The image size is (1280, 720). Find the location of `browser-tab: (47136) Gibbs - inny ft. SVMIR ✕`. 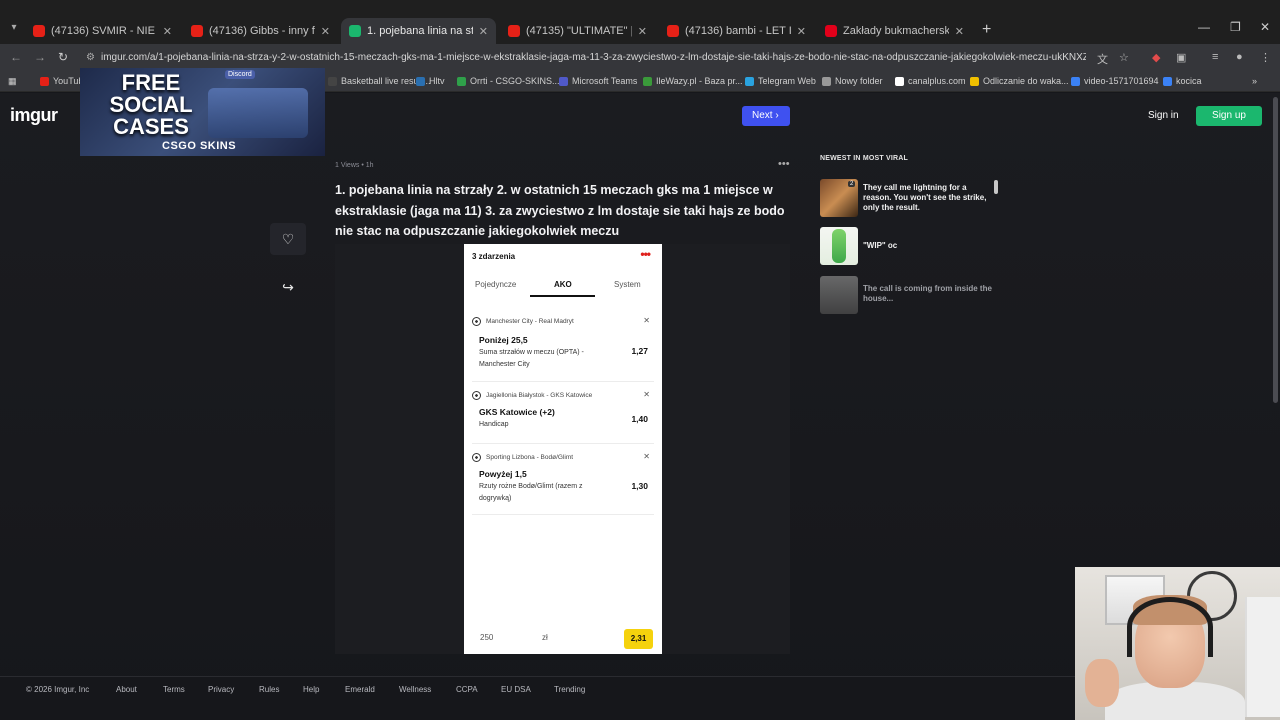

browser-tab: (47136) Gibbs - inny ft. SVMIR ✕ is located at coordinates (260, 31).